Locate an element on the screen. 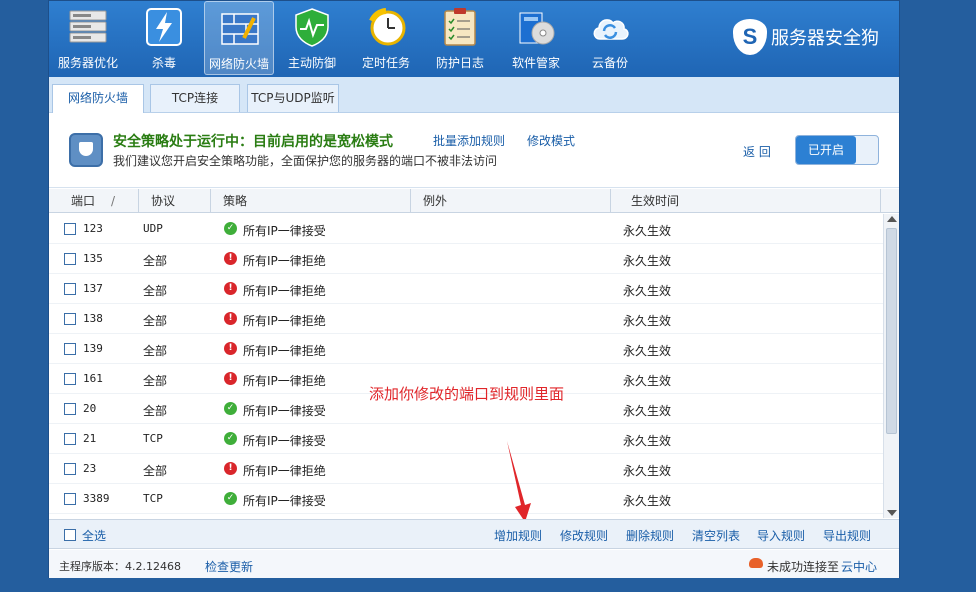 The height and width of the screenshot is (592, 976). scroll-thumb is located at coordinates (891, 331).